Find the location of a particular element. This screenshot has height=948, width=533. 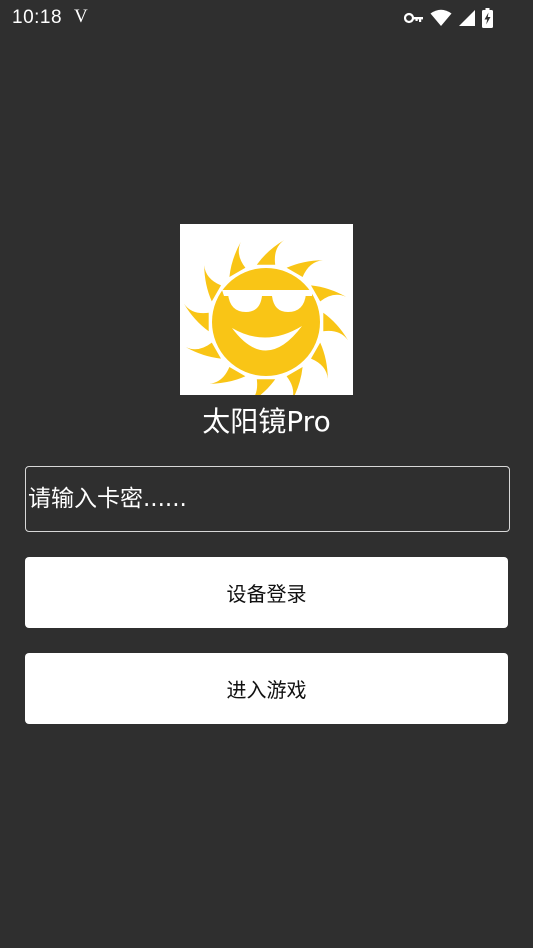

status-icons is located at coordinates (448, 18).